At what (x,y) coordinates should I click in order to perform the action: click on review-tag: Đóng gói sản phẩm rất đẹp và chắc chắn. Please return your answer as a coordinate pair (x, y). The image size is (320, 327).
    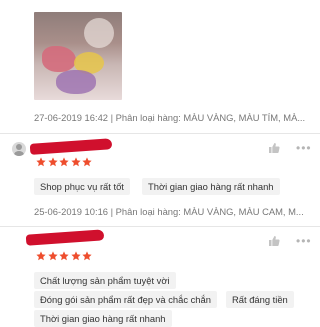
    Looking at the image, I should click on (125, 299).